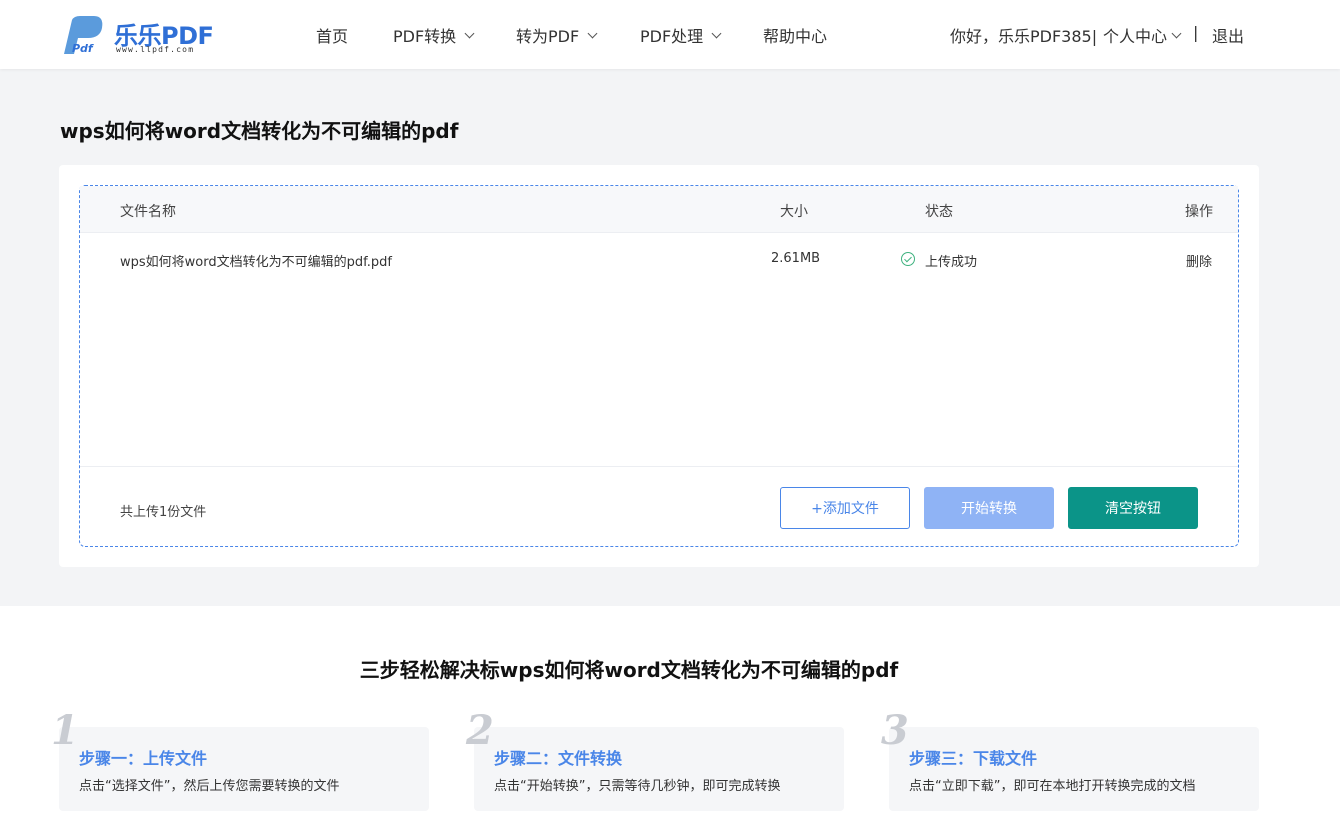 This screenshot has height=828, width=1340. I want to click on step-number: 2, so click(480, 730).